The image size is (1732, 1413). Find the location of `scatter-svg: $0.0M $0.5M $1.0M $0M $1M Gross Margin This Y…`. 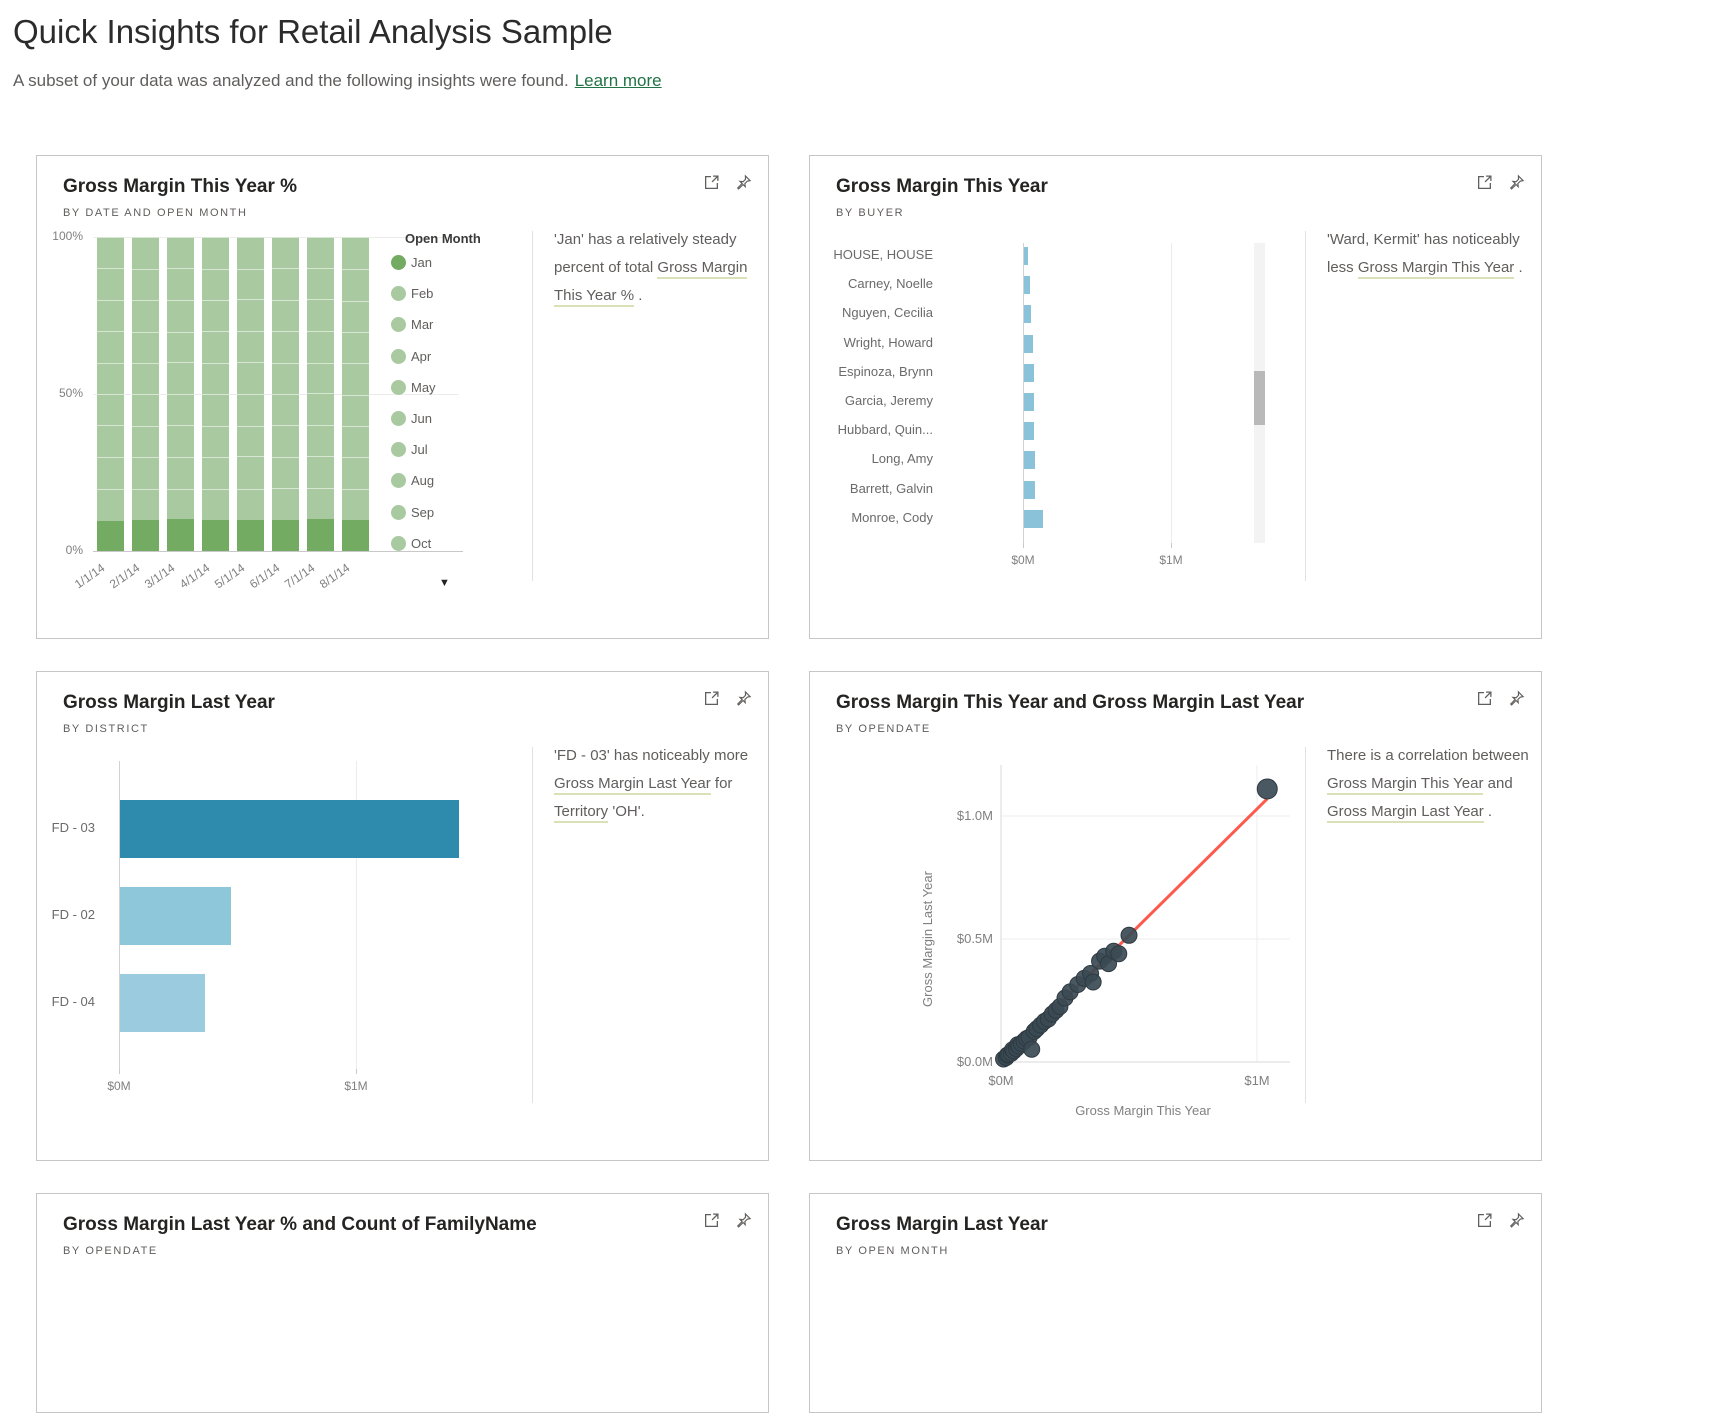

scatter-svg: $0.0M $0.5M $1.0M $0M $1M Gross Margin This Y… is located at coordinates (1105, 941).